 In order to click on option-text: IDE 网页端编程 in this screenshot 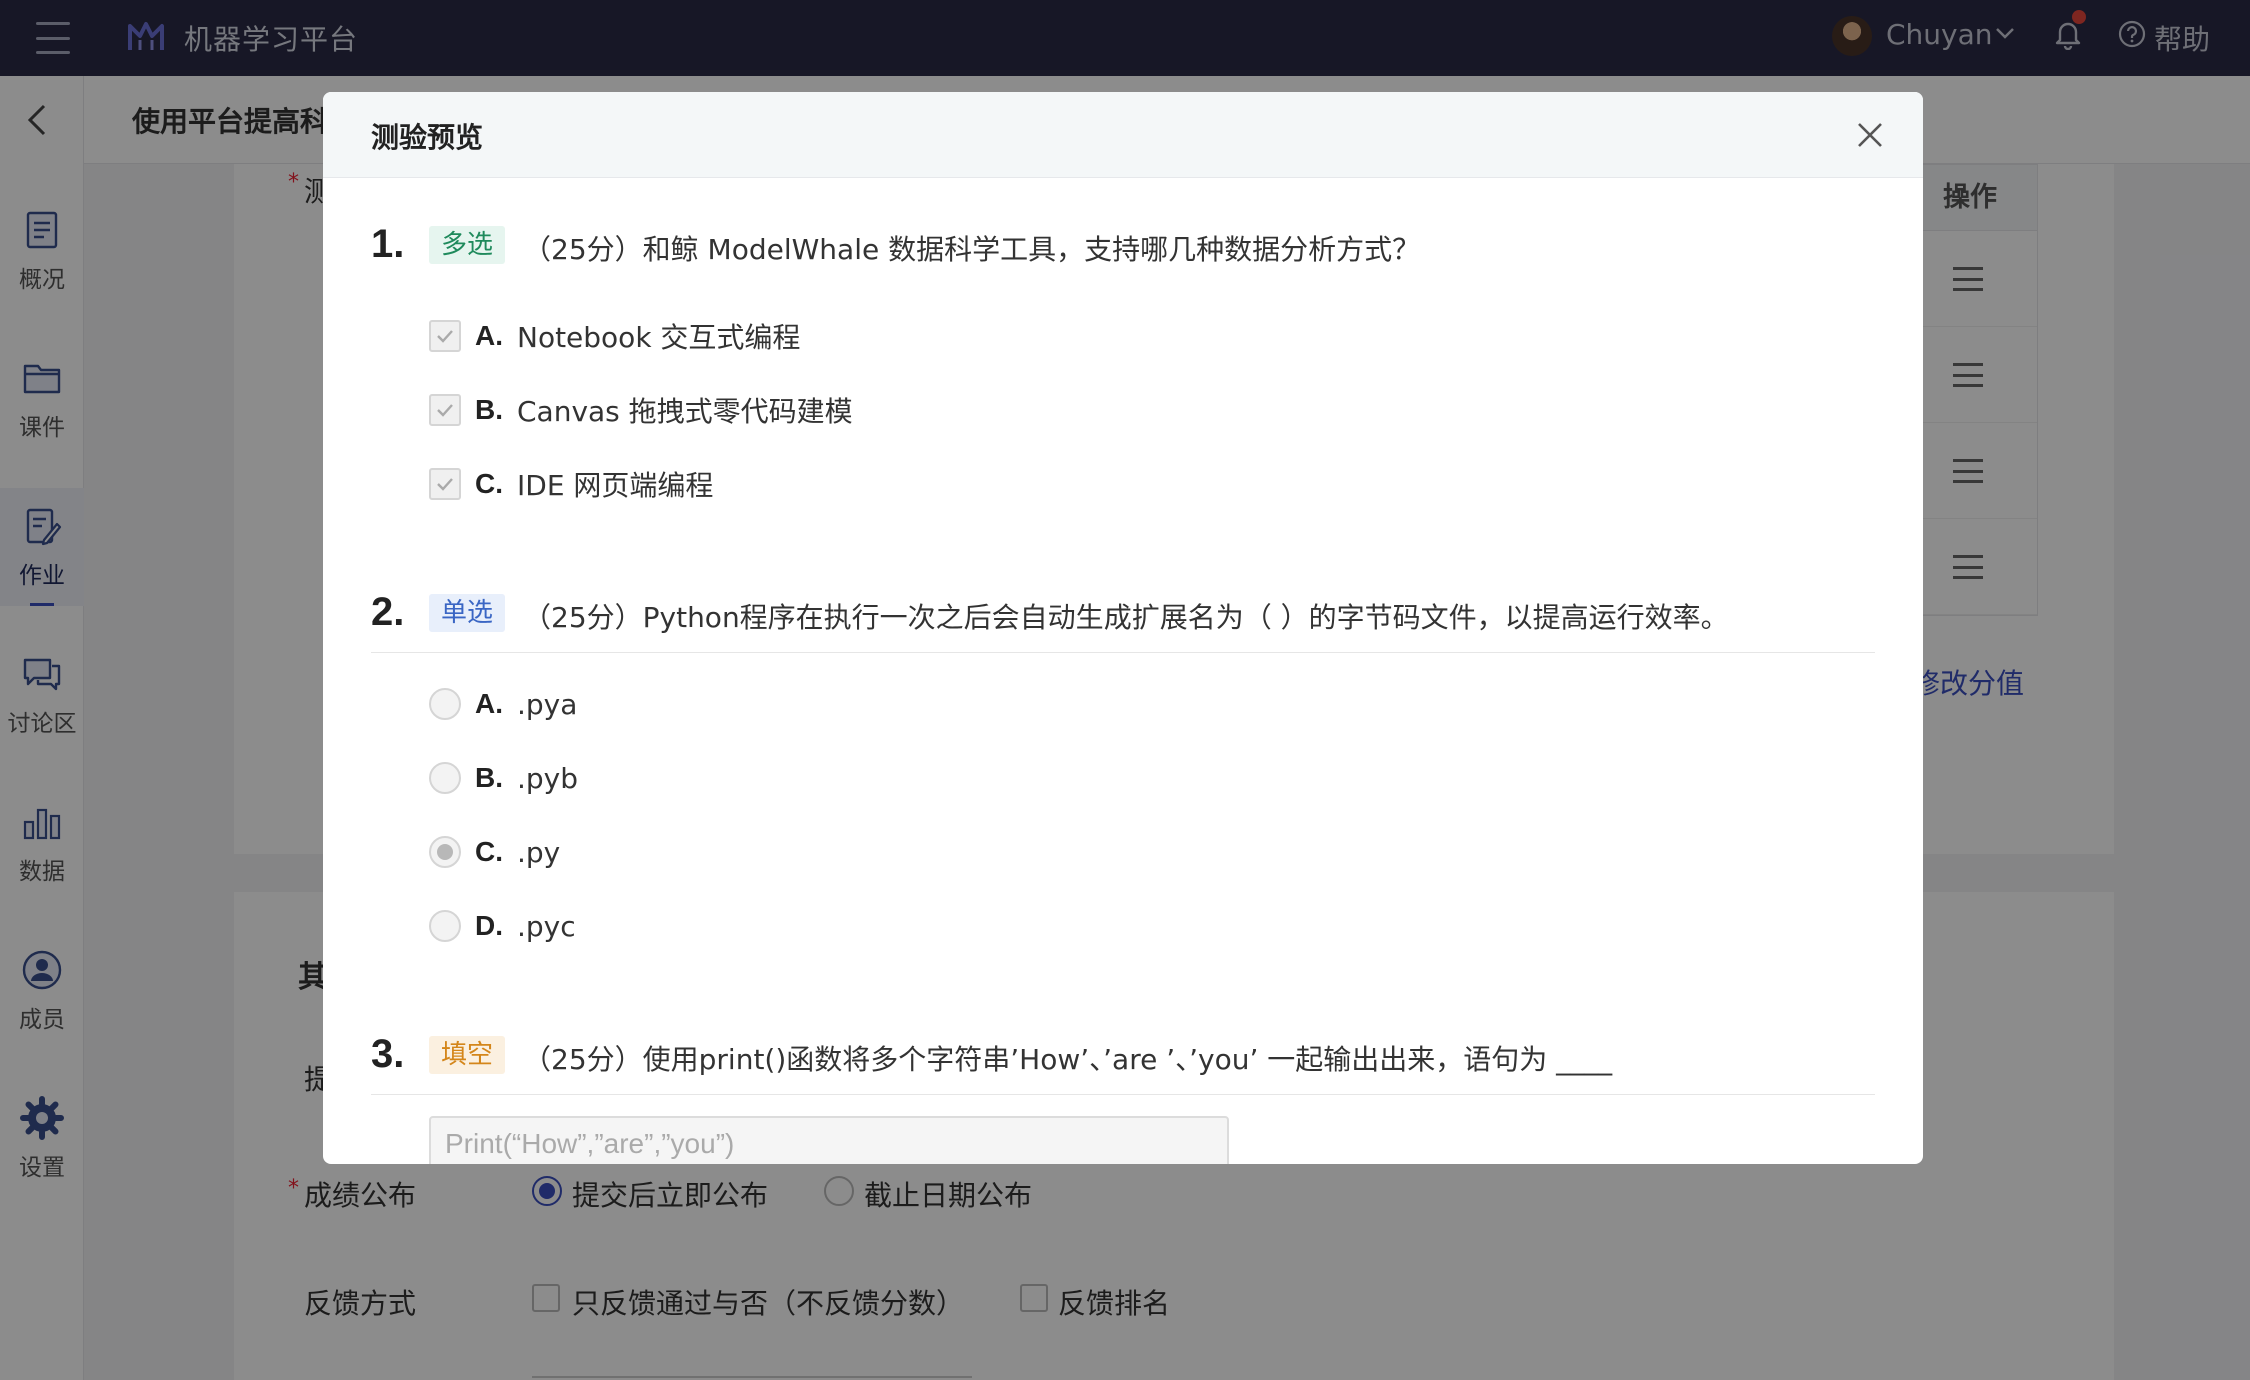, I will do `click(615, 485)`.